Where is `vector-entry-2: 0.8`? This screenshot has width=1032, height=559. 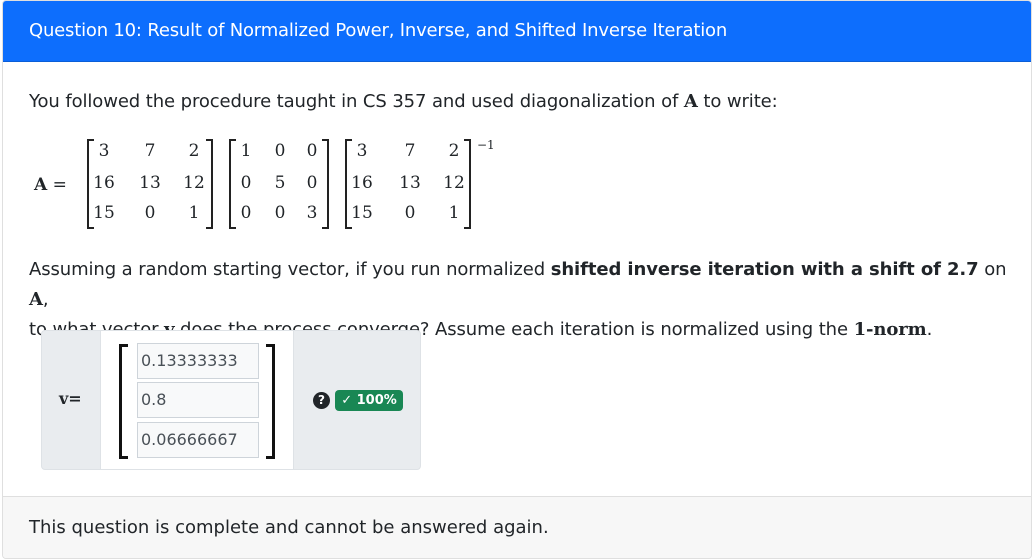 vector-entry-2: 0.8 is located at coordinates (198, 400).